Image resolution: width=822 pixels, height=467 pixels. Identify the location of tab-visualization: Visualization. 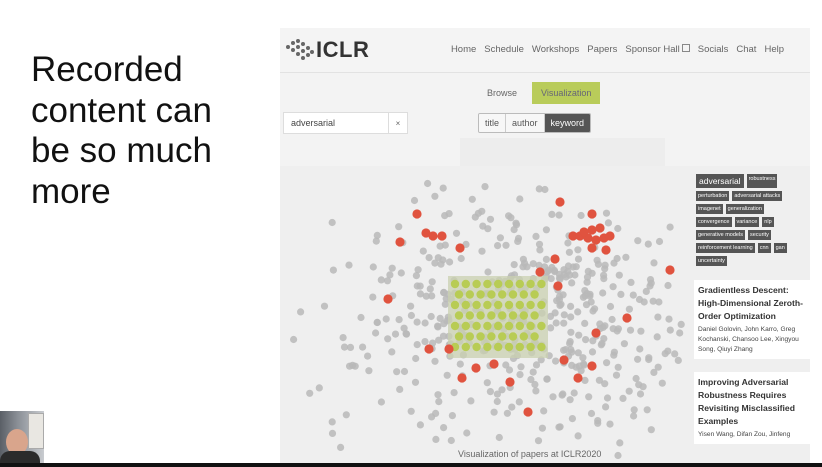
(566, 93).